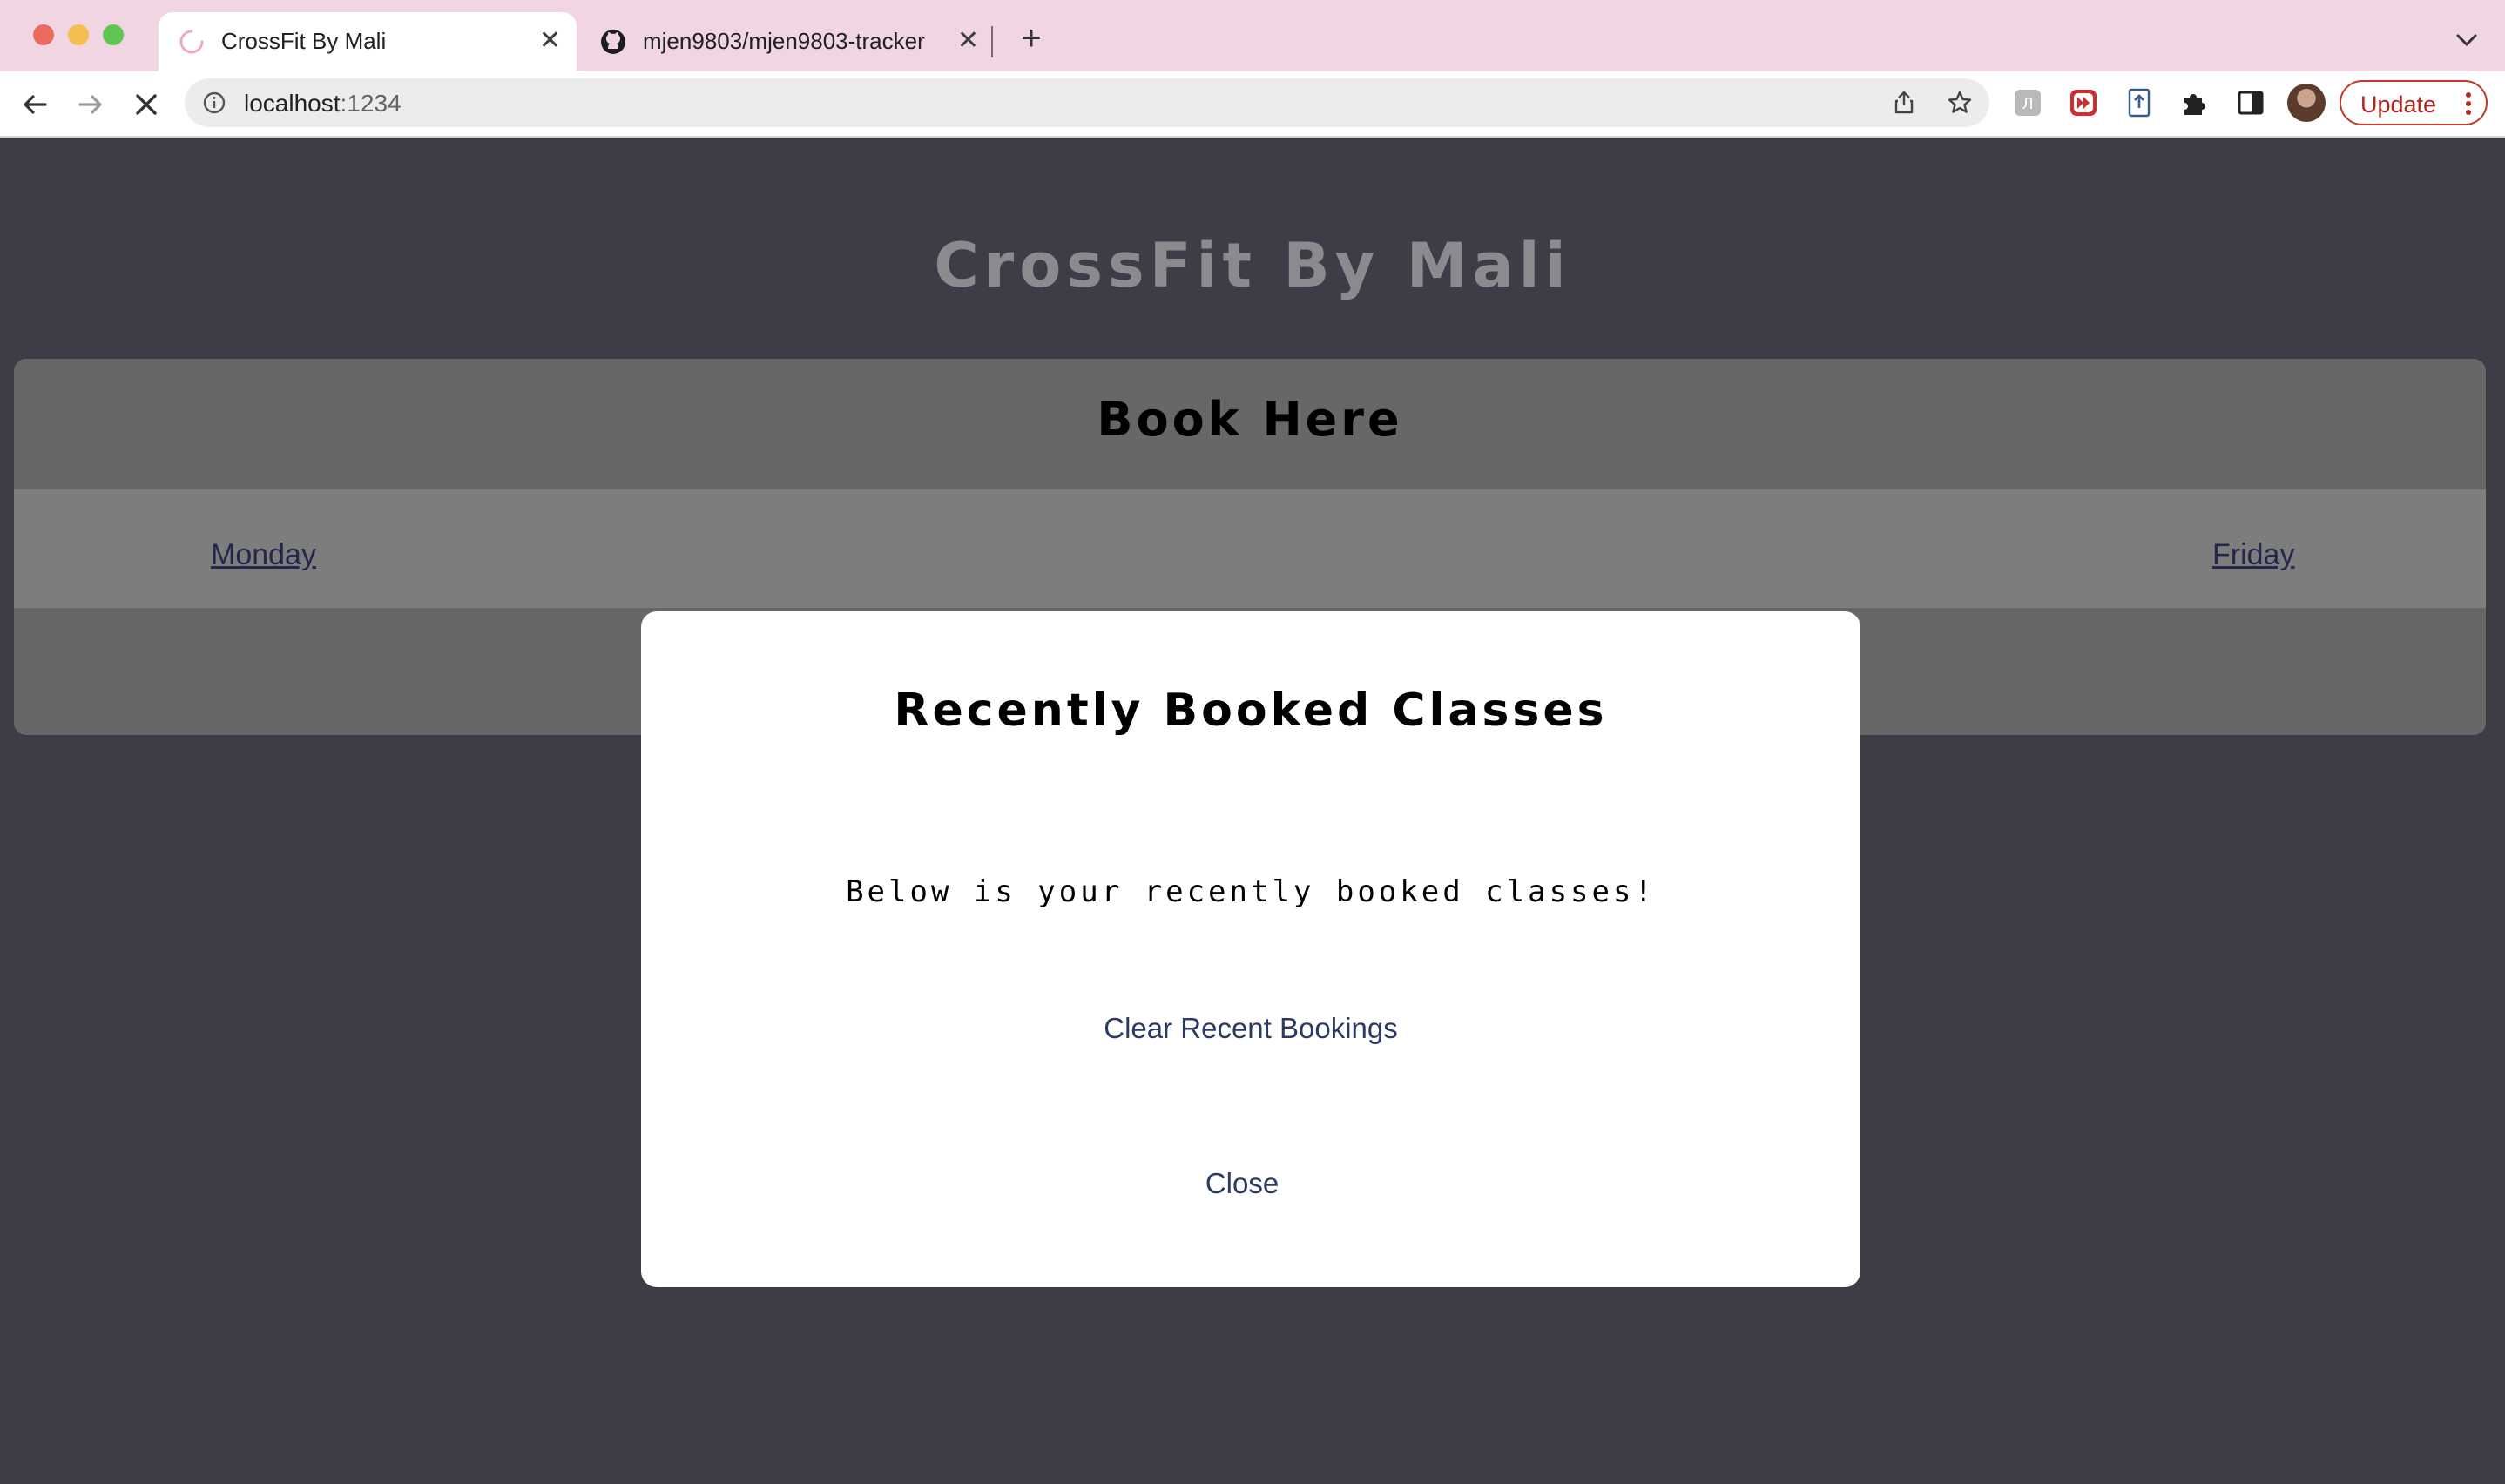 This screenshot has width=2505, height=1484. I want to click on extension-icon: Л, so click(2027, 102).